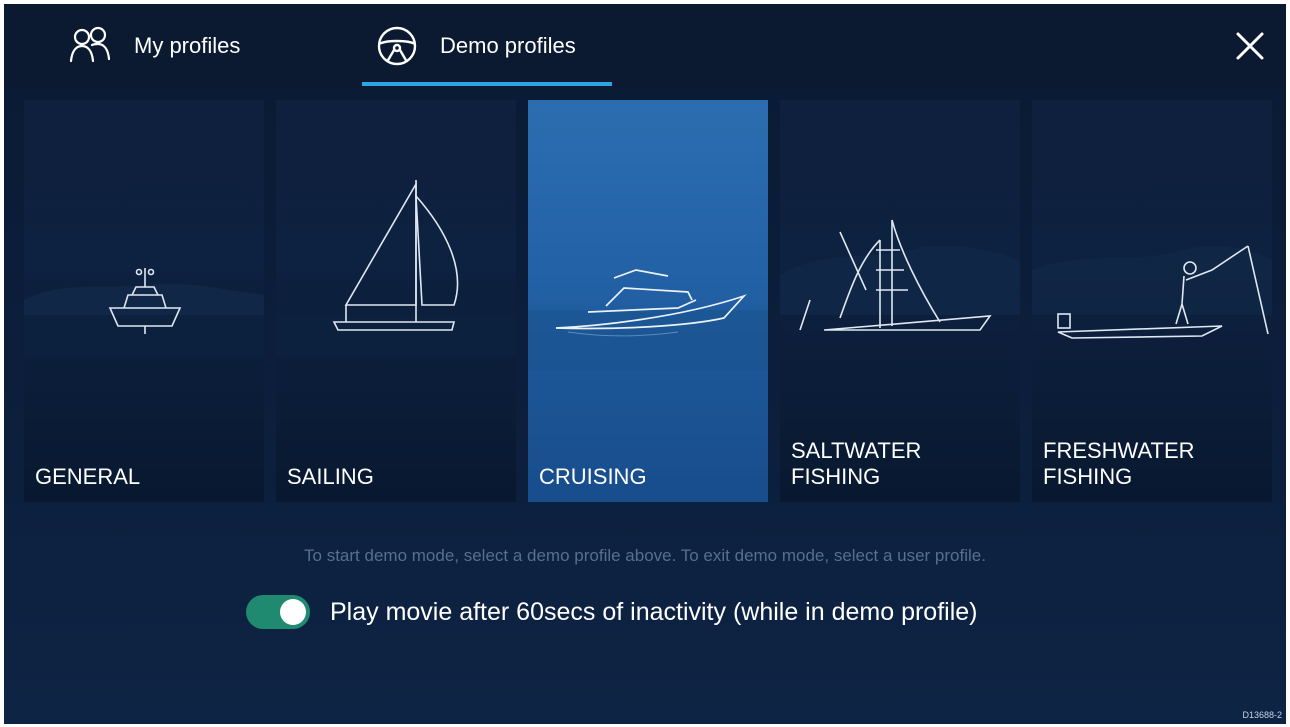 This screenshot has height=727, width=1290. I want to click on tab-my-profiles-label: My profiles, so click(187, 45).